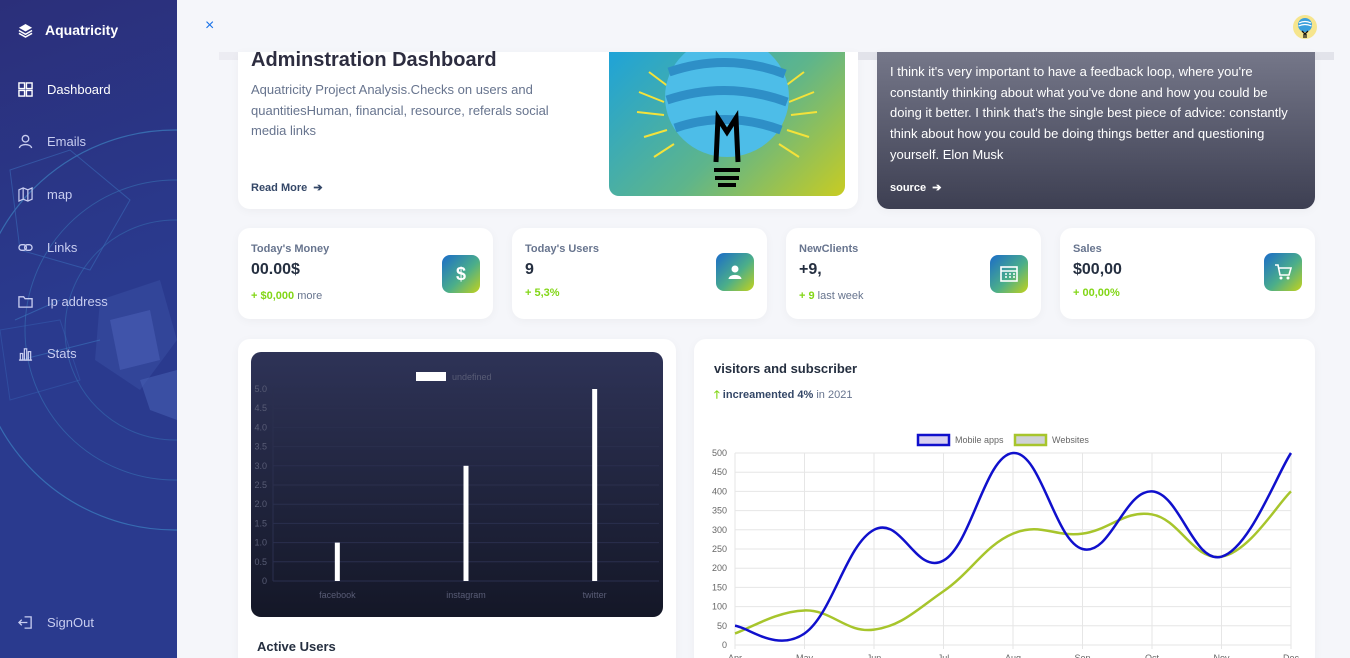 Image resolution: width=1350 pixels, height=658 pixels. Describe the element at coordinates (807, 296) in the screenshot. I see `stat-change-value: + 9` at that location.